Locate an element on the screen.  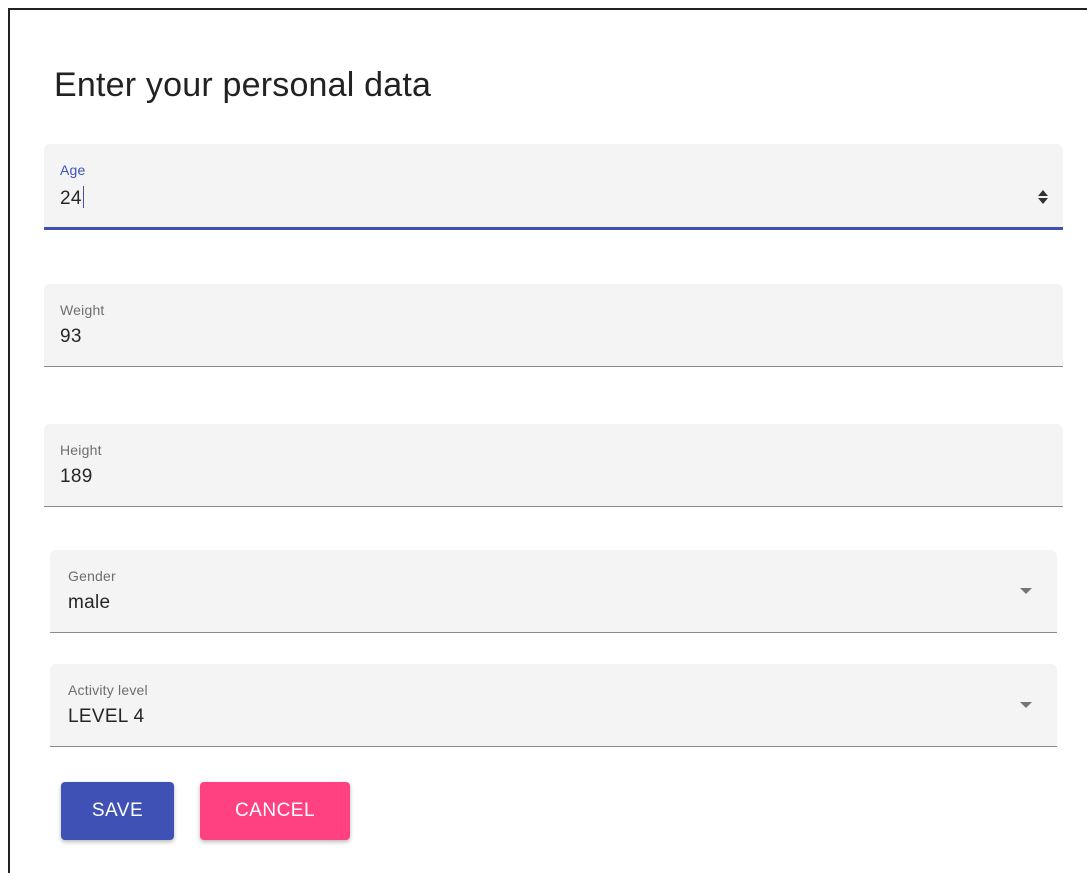
gender-label: Gender is located at coordinates (92, 576).